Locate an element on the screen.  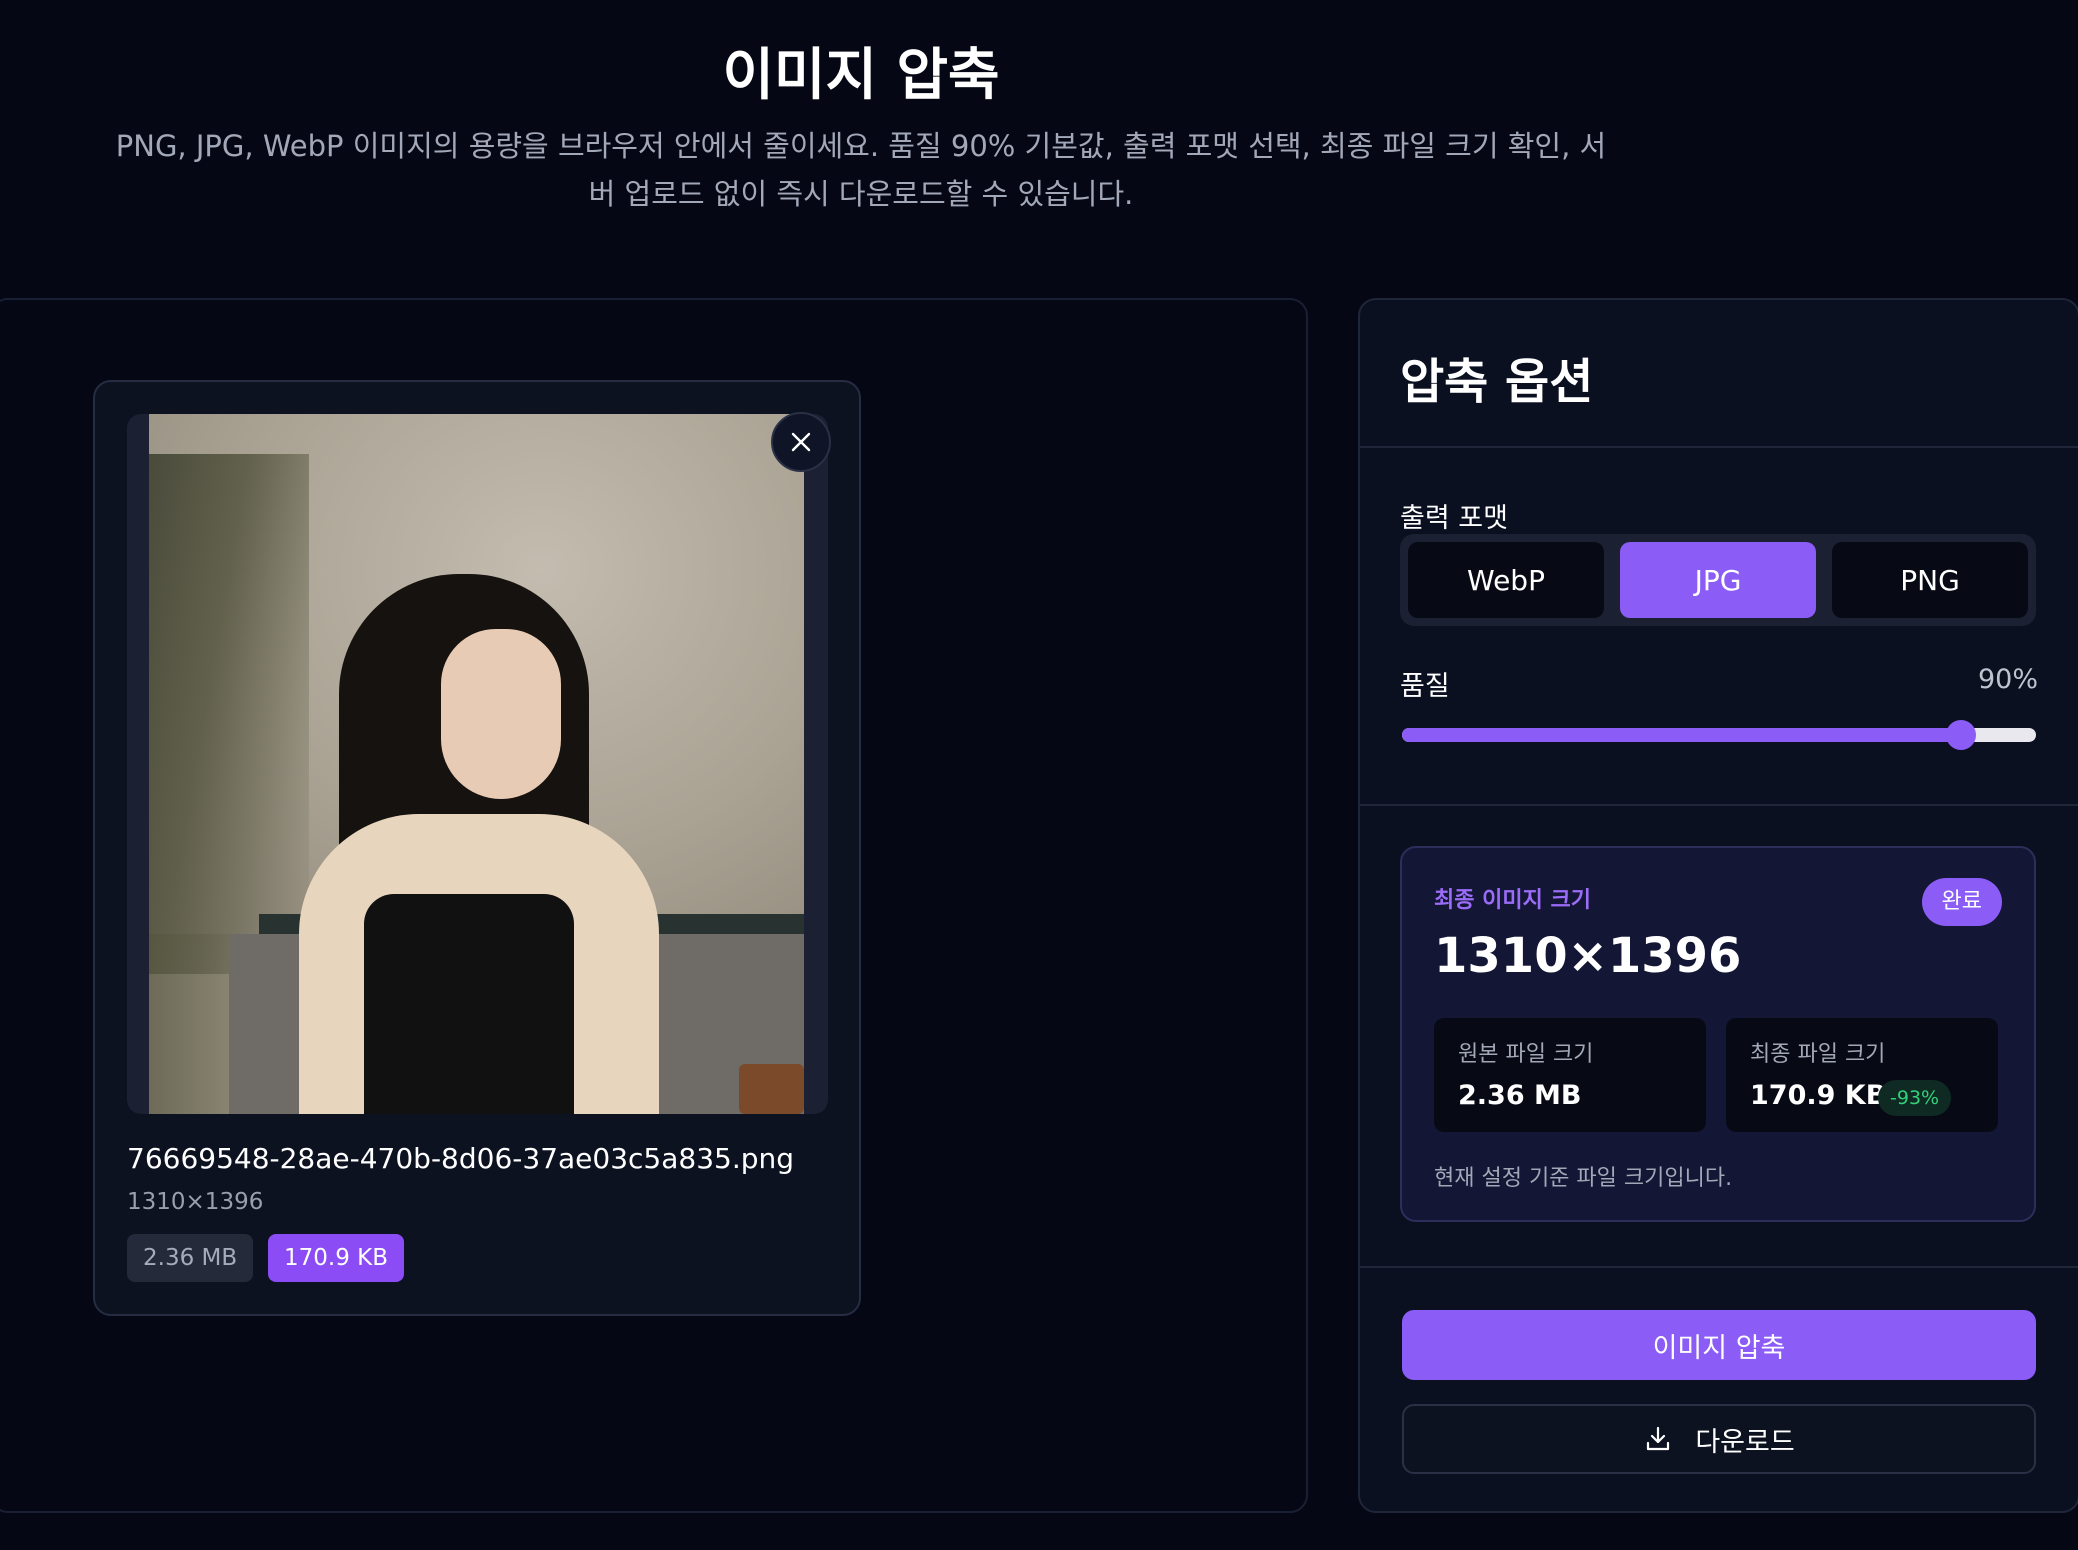
image-preview is located at coordinates (476, 764).